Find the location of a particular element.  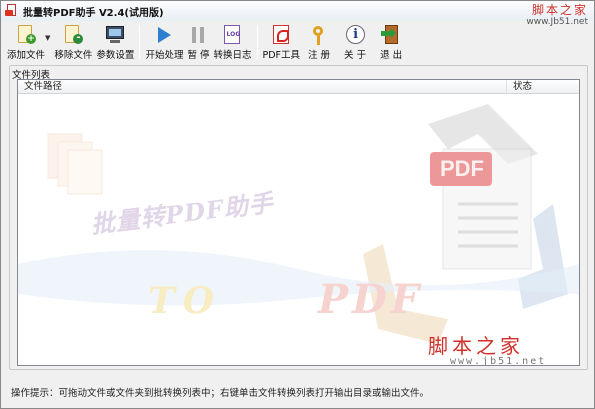

add-file-button: + 添加文件 is located at coordinates (26, 42).